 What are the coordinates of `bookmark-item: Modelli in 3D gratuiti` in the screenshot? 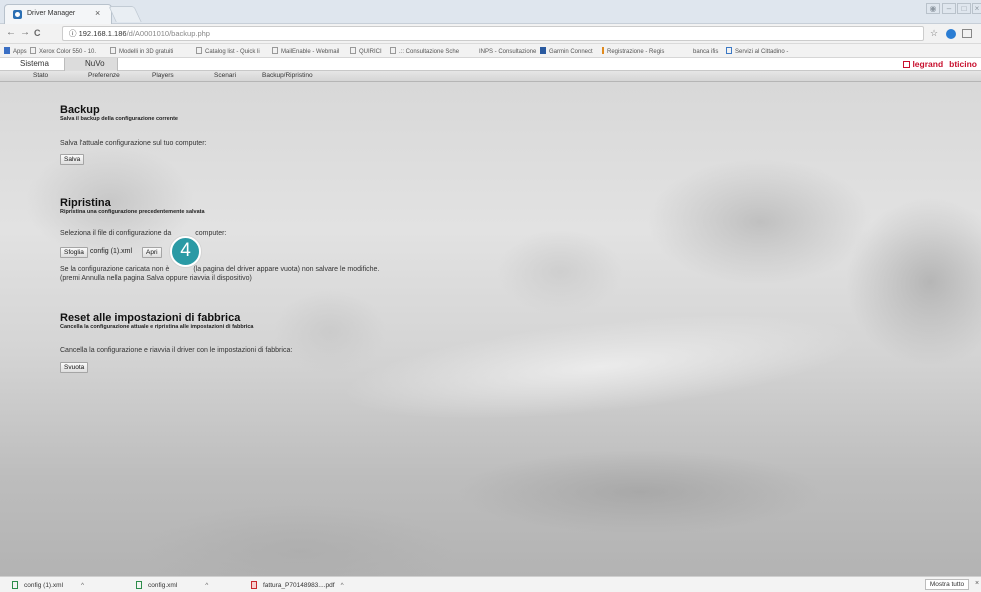 It's located at (141, 51).